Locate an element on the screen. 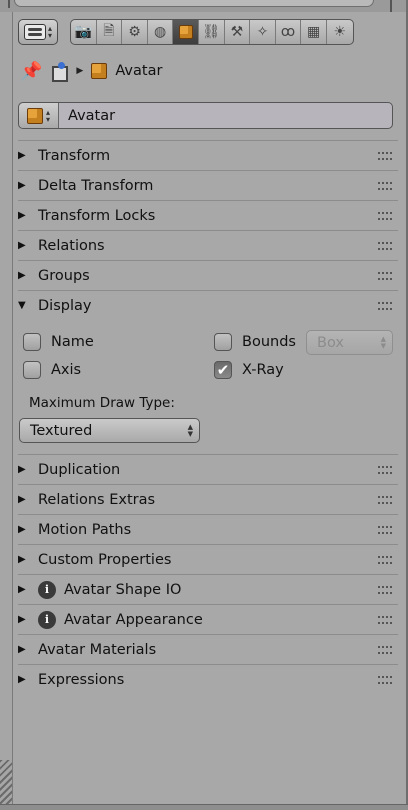  panel-header-transform: ▶ Transform is located at coordinates (208, 155).